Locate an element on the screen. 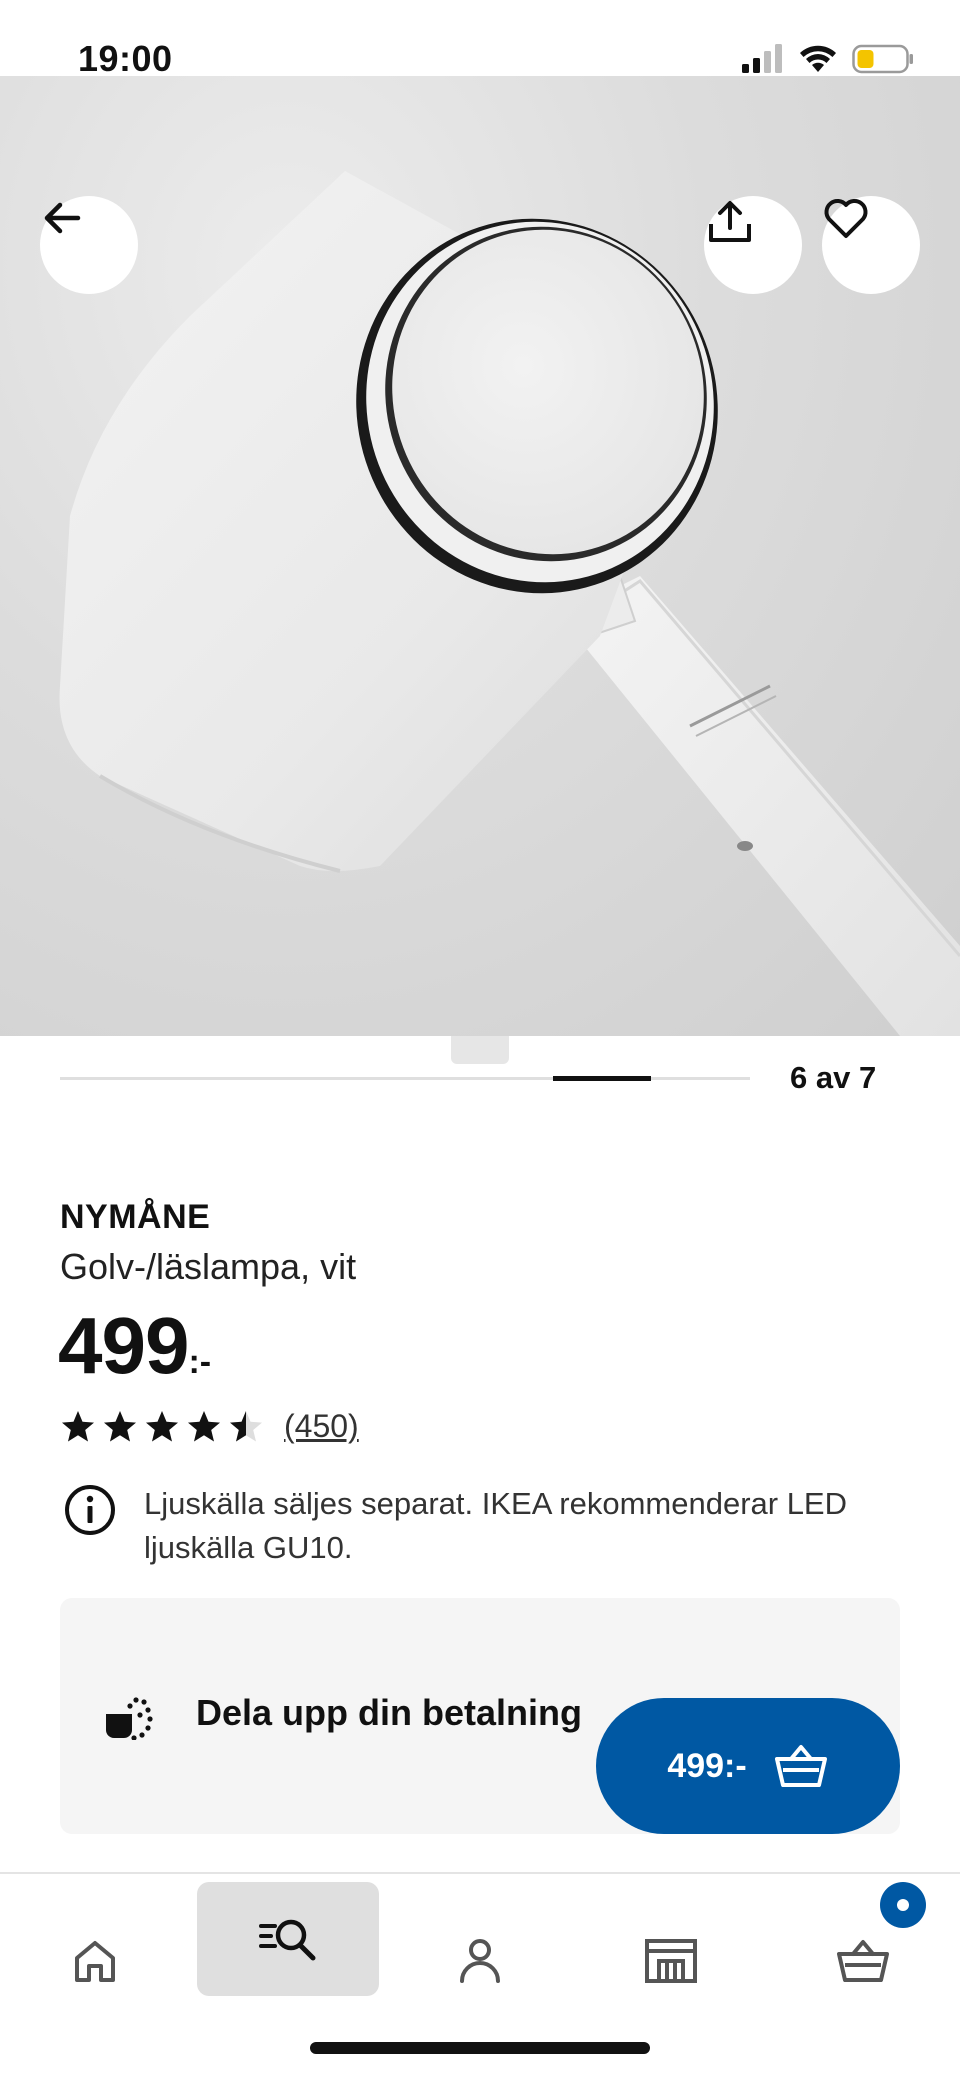  cellular-signal-icon is located at coordinates (762, 58).